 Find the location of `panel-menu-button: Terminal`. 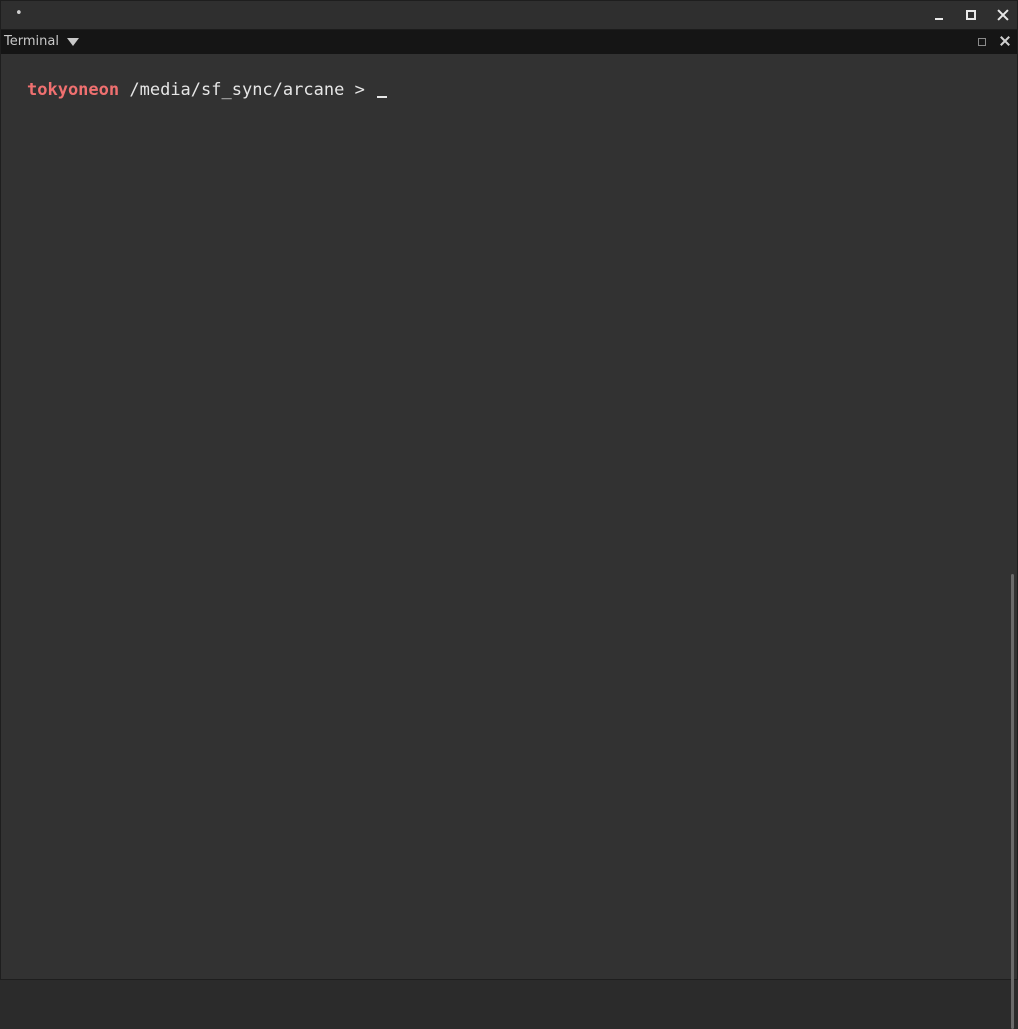

panel-menu-button: Terminal is located at coordinates (41, 42).